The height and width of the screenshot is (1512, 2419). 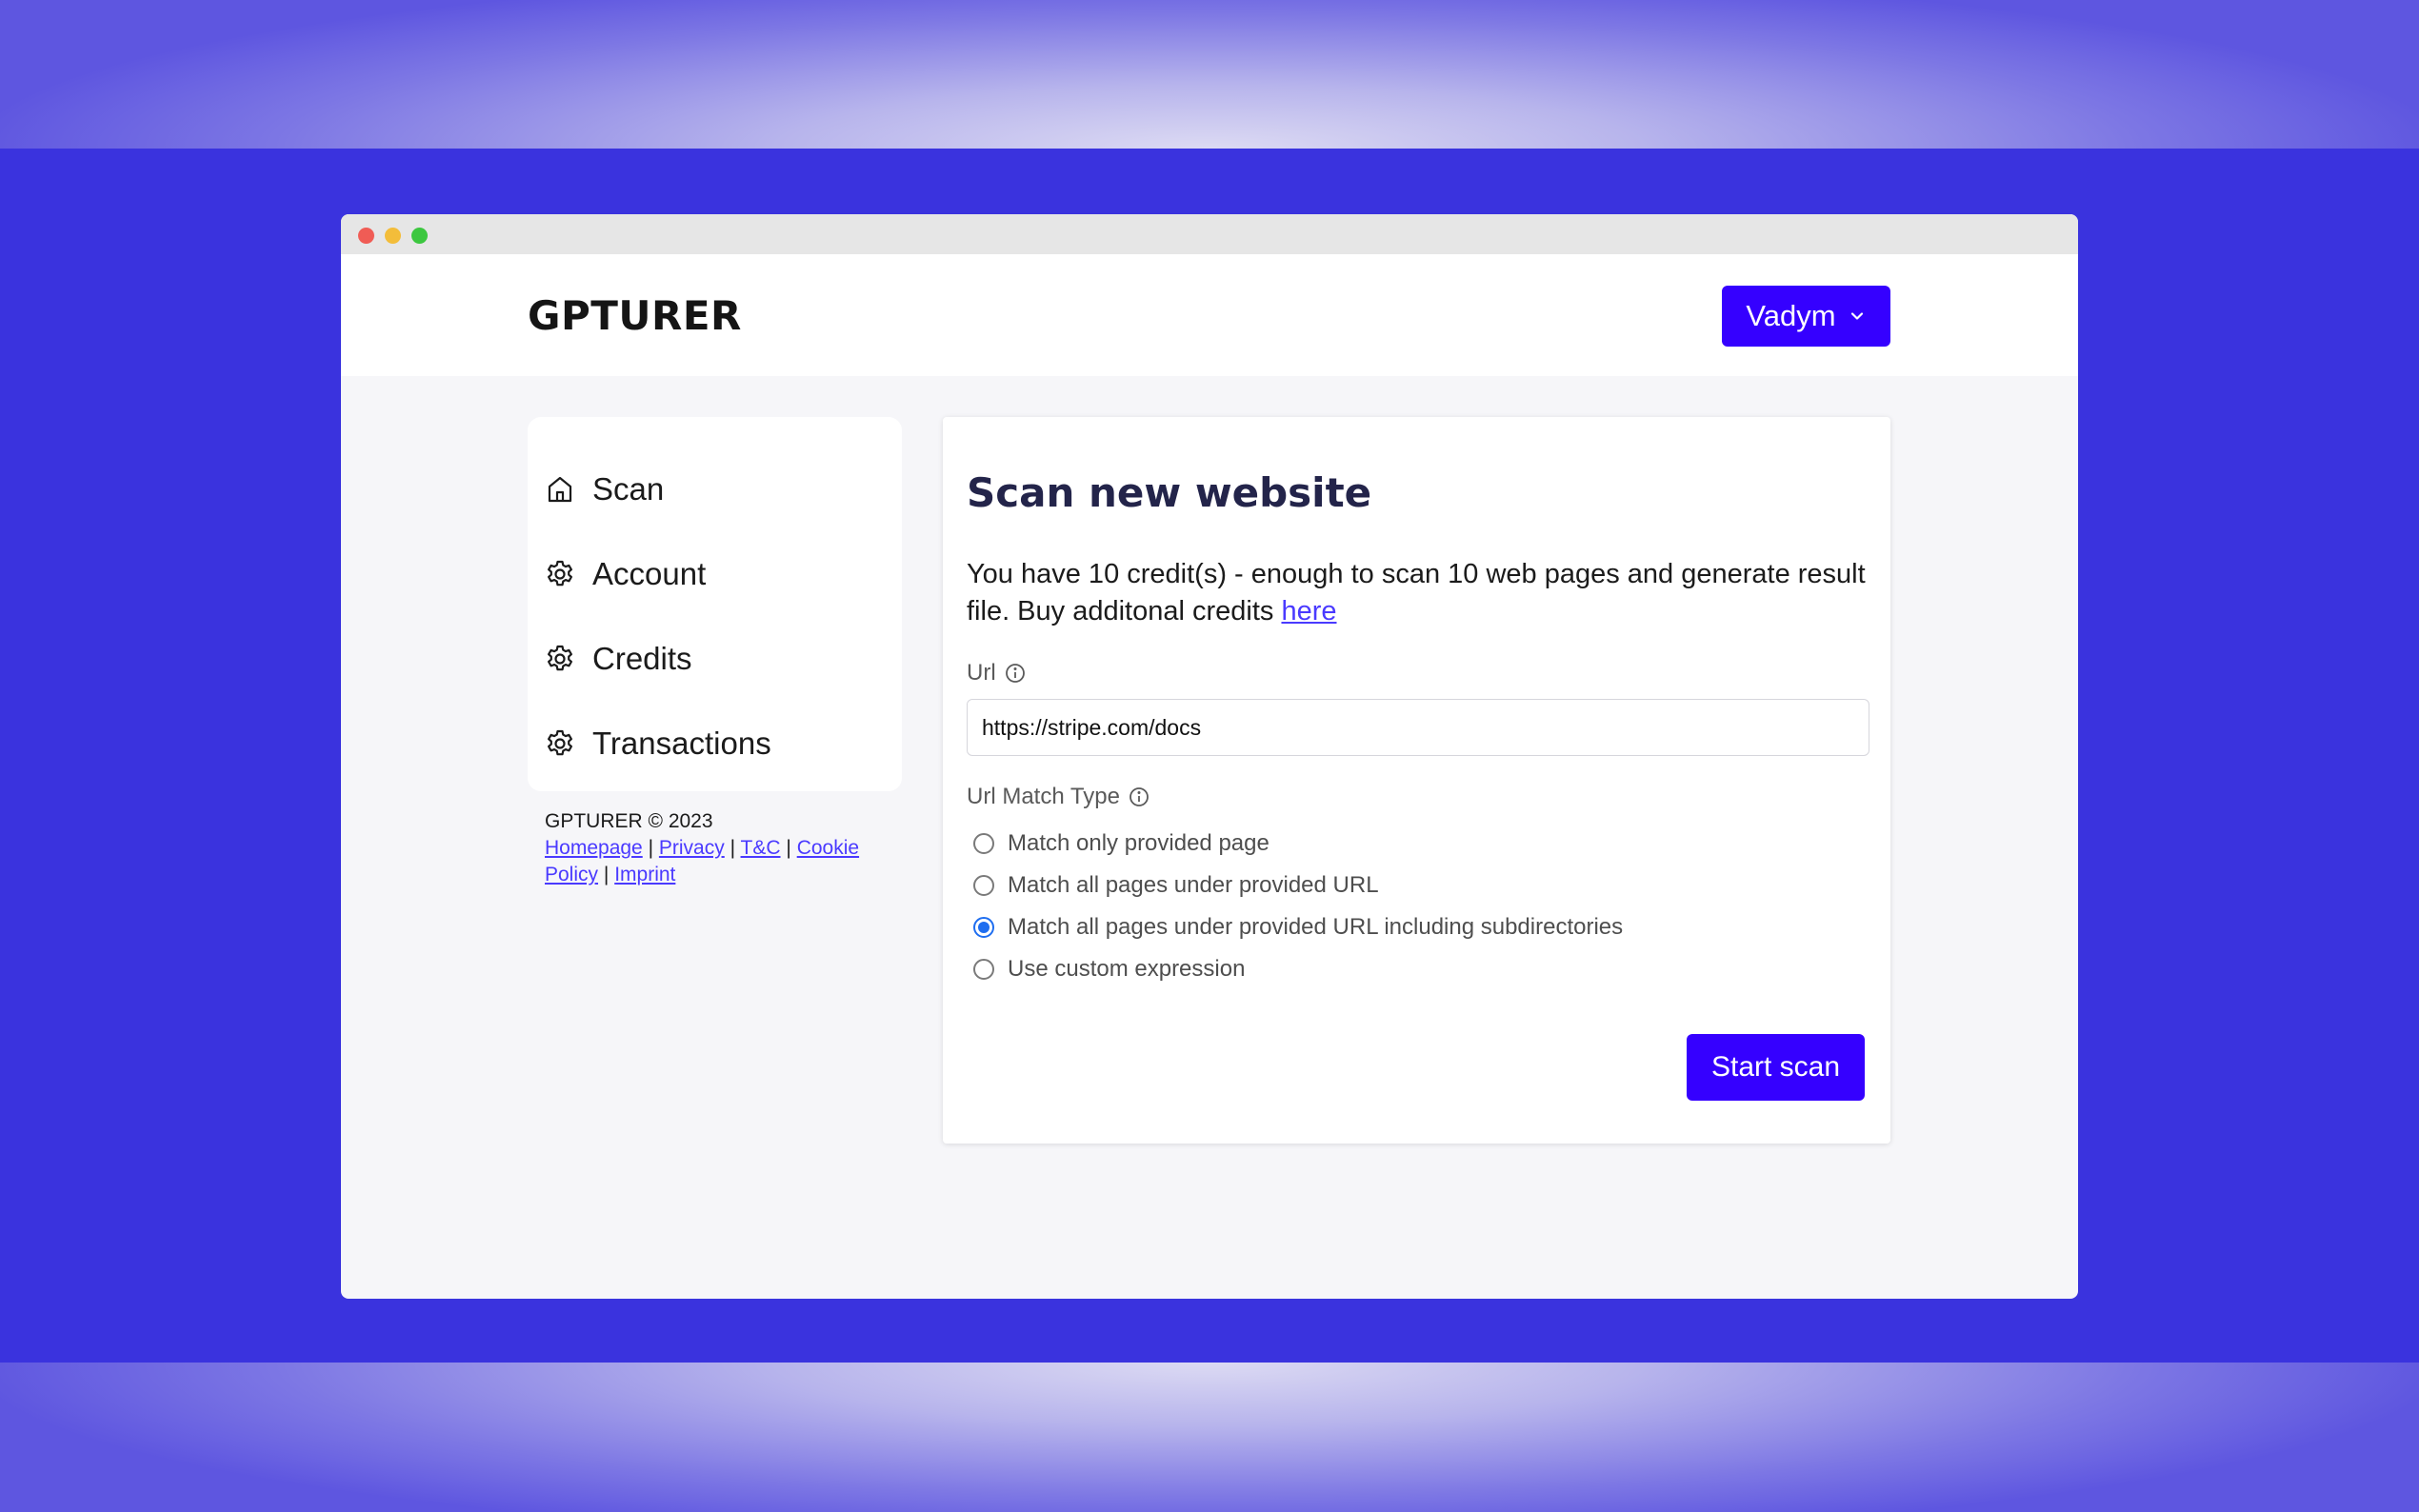 I want to click on close-window-dot, so click(x=366, y=236).